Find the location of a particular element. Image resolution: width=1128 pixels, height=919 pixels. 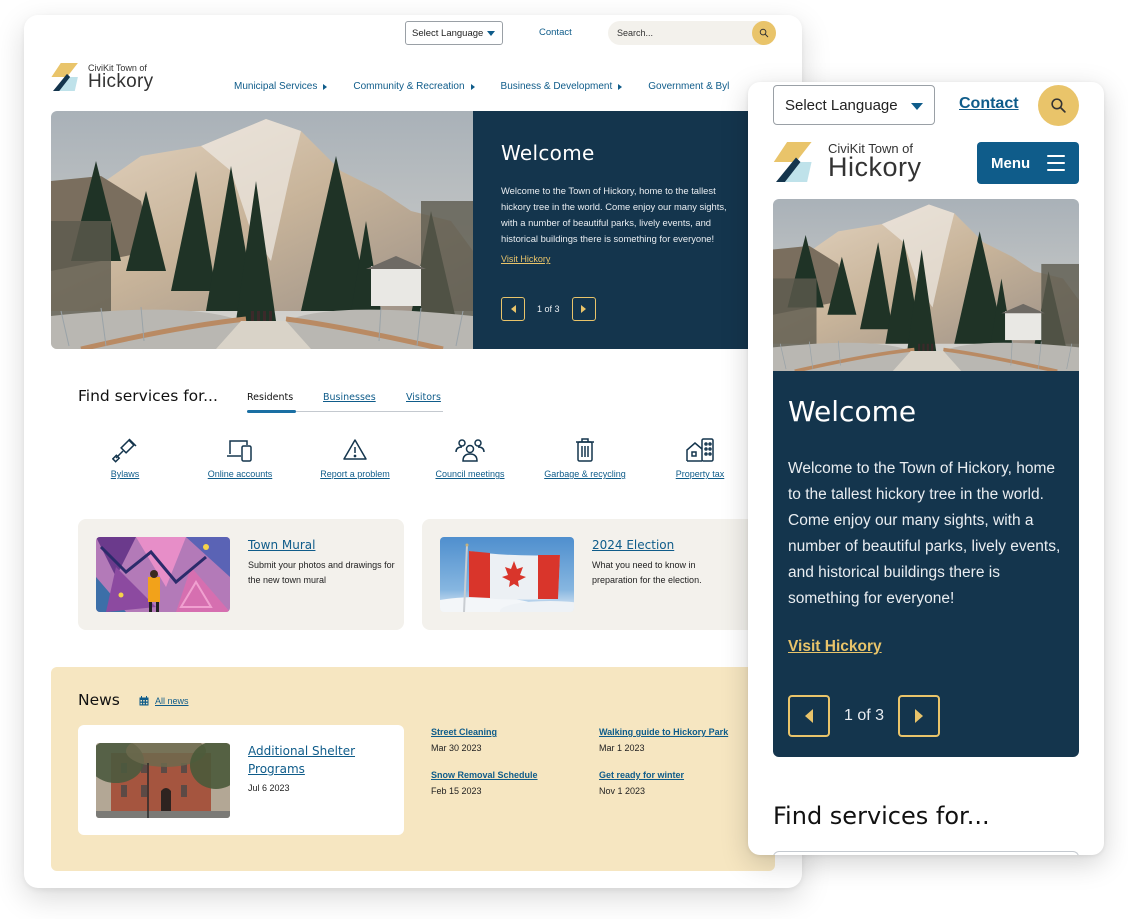

service-report-problem: Report a problem is located at coordinates (355, 458).